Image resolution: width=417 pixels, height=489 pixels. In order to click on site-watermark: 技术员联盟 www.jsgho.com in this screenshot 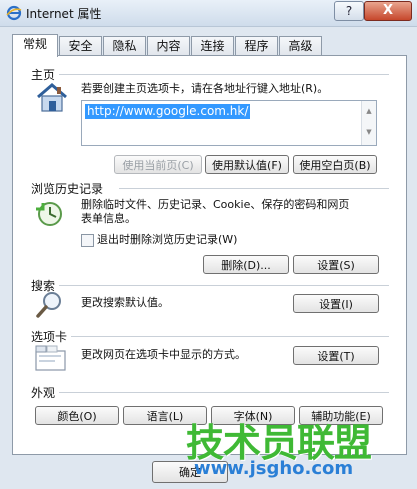, I will do `click(301, 450)`.